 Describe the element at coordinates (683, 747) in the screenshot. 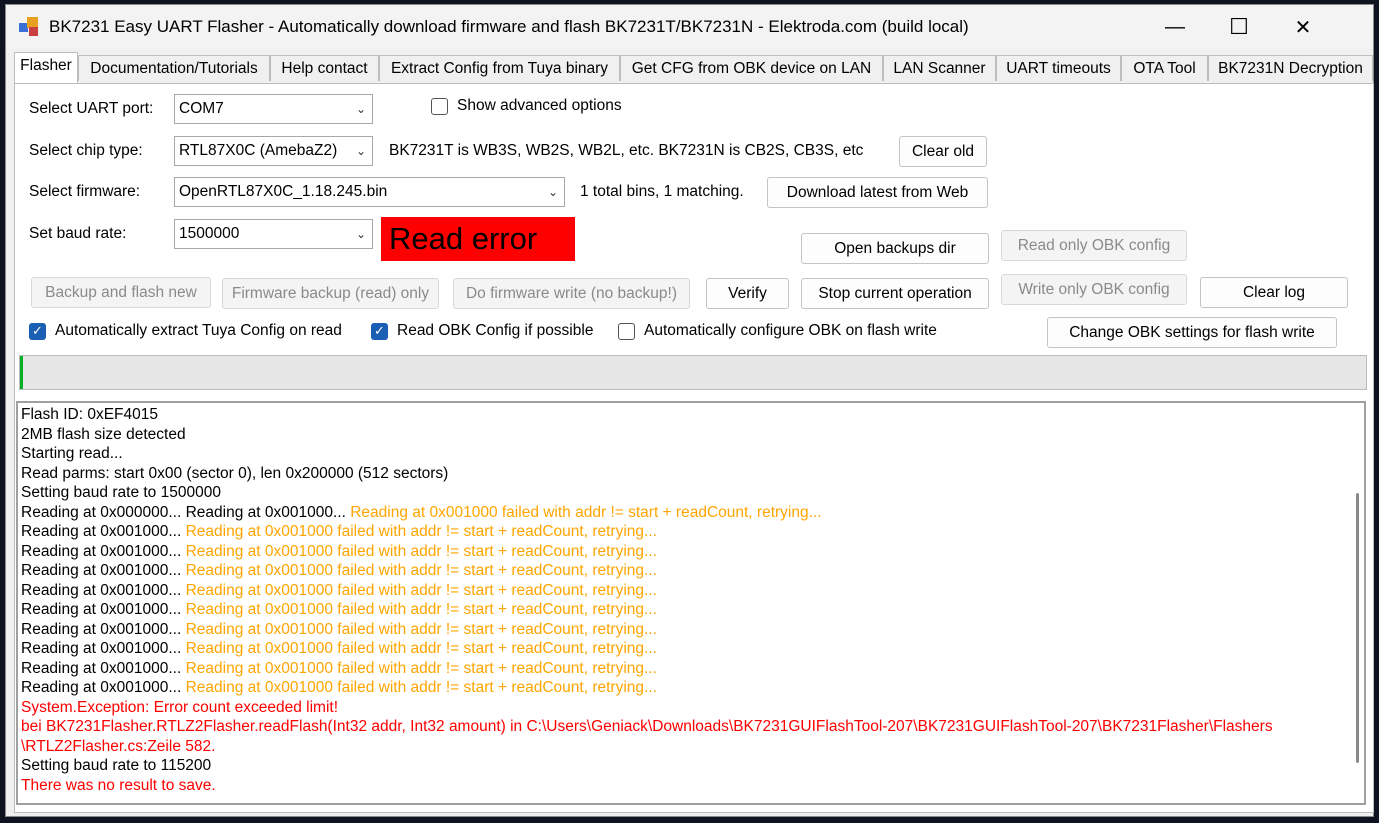

I see `log-line: \RTLZ2Flasher.cs:Zeile 582.` at that location.